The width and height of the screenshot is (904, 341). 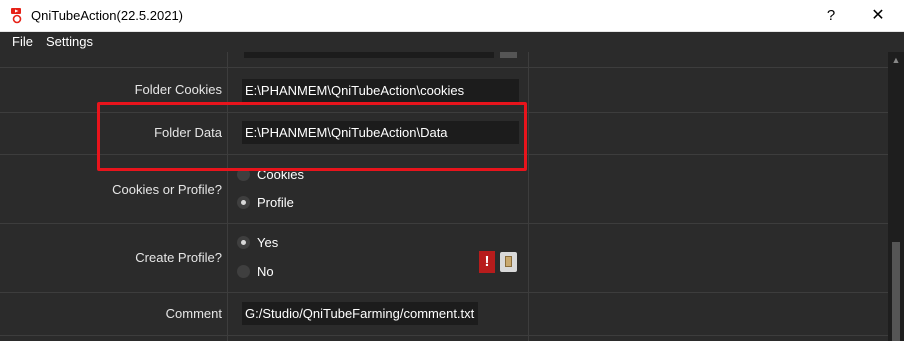 I want to click on menu-bar: File Settings, so click(x=452, y=42).